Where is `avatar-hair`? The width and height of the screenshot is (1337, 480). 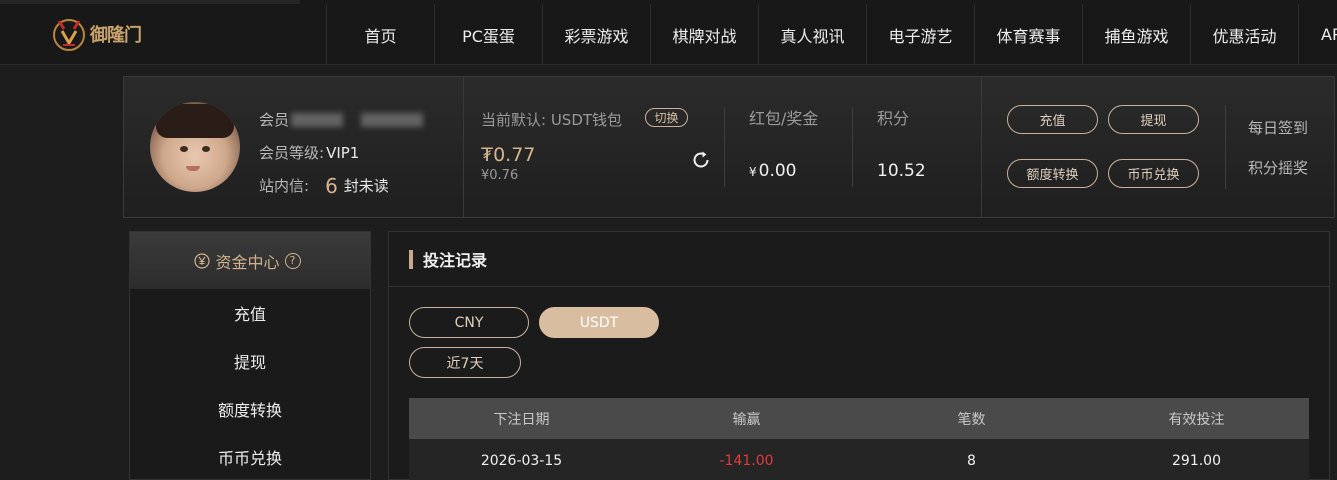
avatar-hair is located at coordinates (195, 121).